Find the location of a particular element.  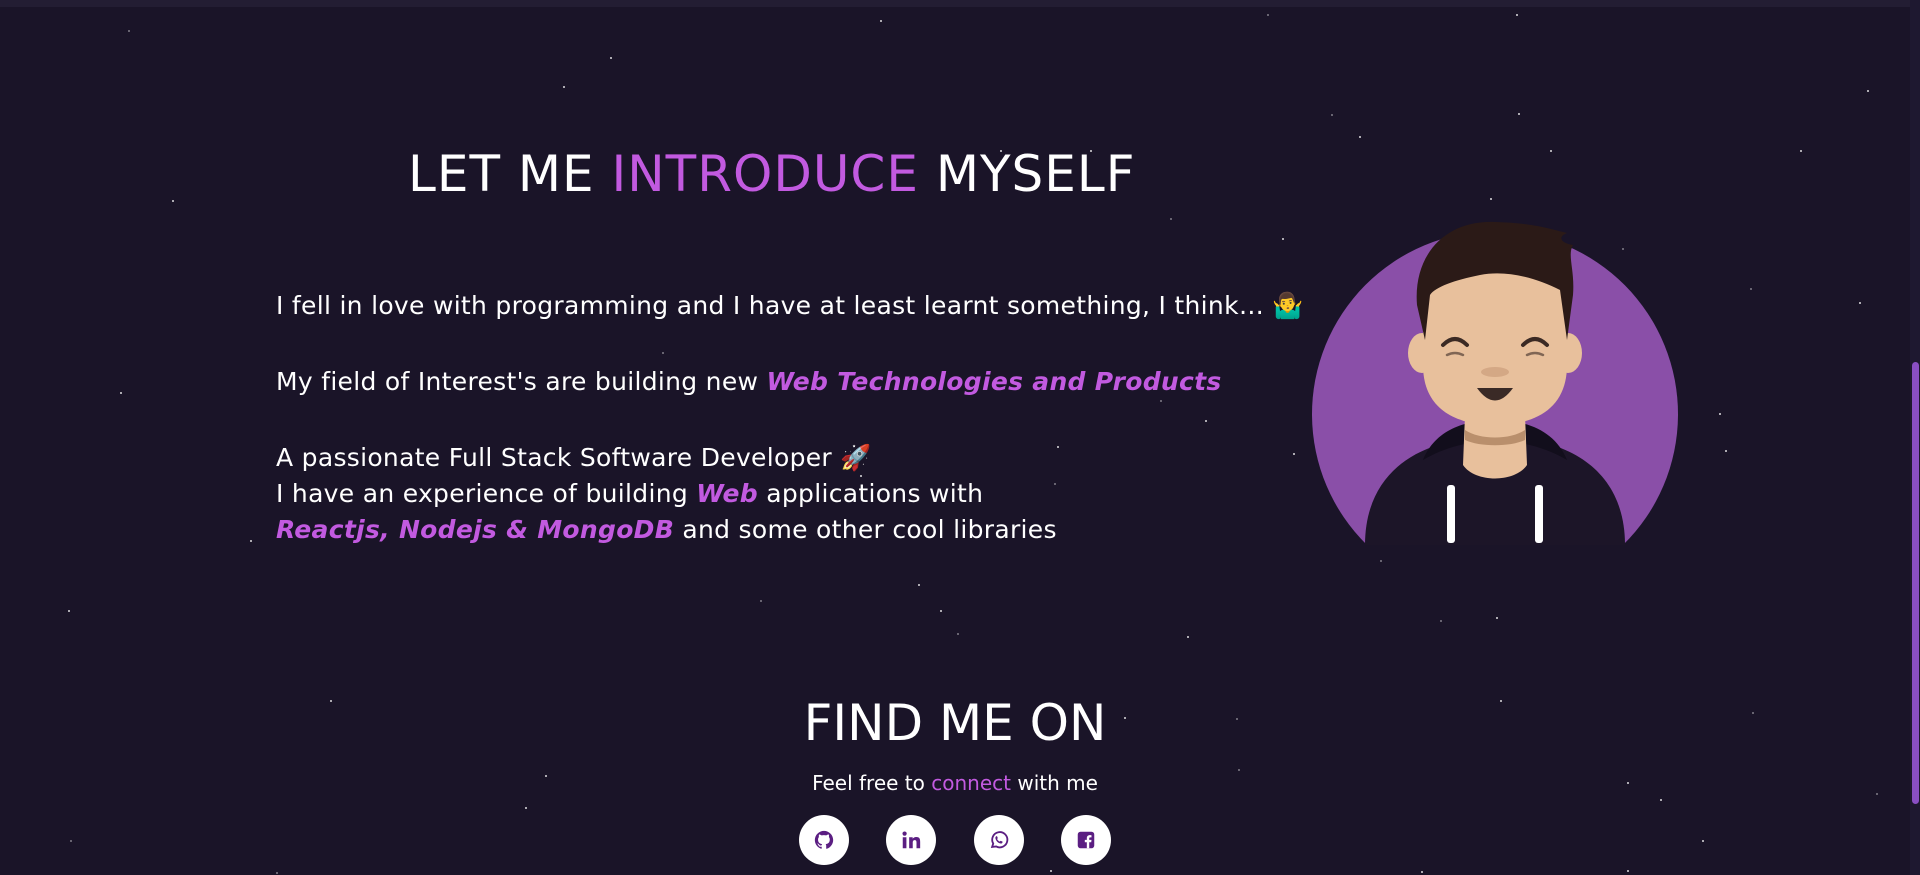

intro-line-4-highlight: Web is located at coordinates (727, 493).